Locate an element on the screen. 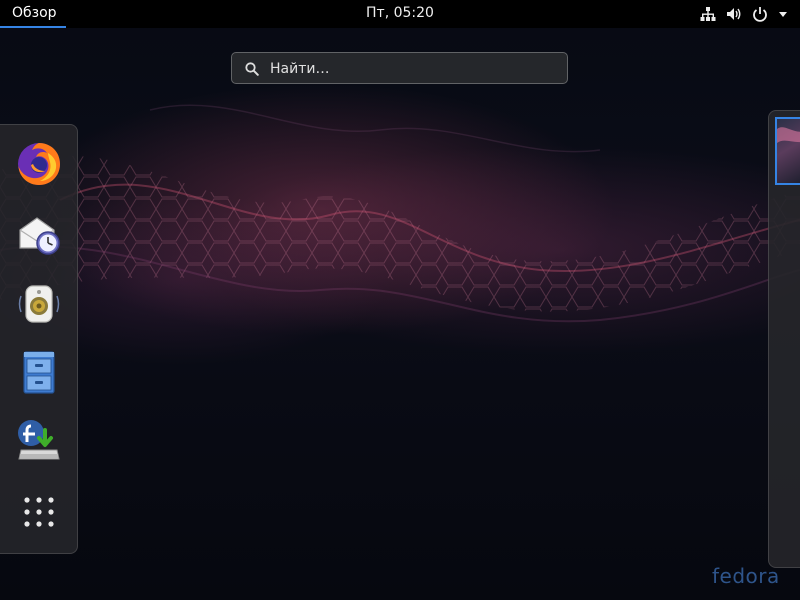 The width and height of the screenshot is (800, 600). workspace-preview is located at coordinates (788, 135).